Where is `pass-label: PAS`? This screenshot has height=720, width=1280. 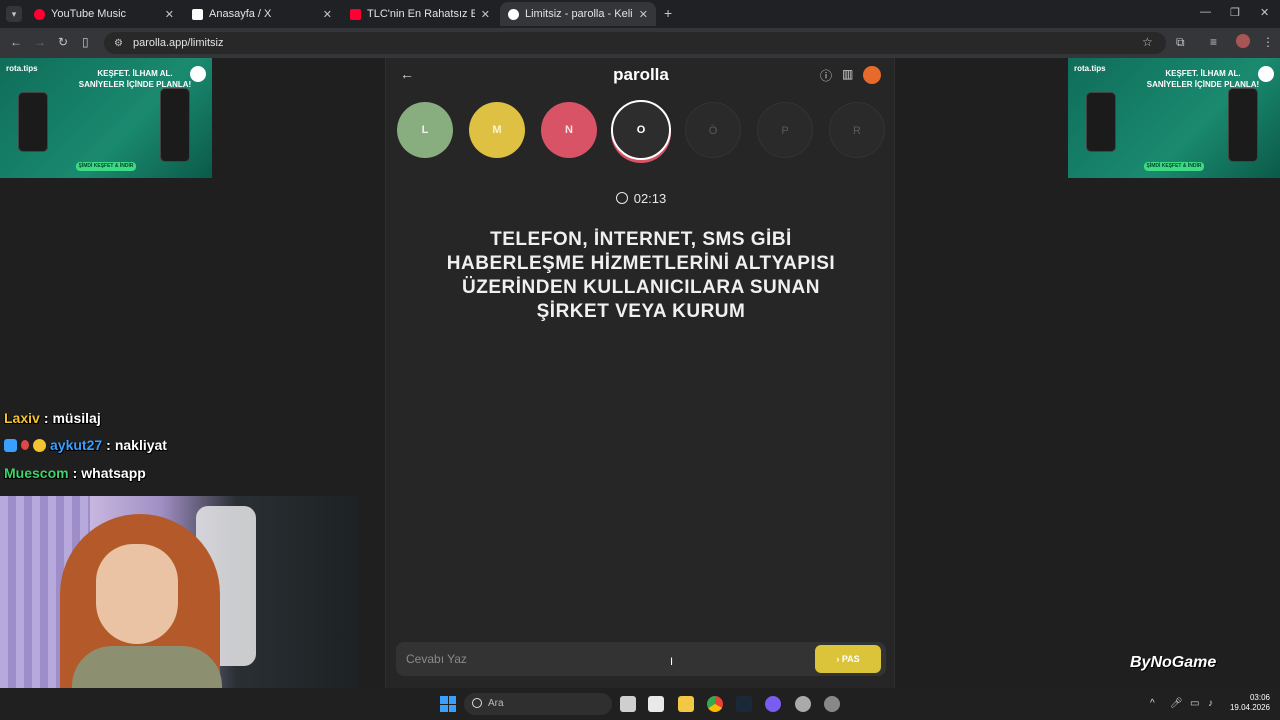 pass-label: PAS is located at coordinates (850, 659).